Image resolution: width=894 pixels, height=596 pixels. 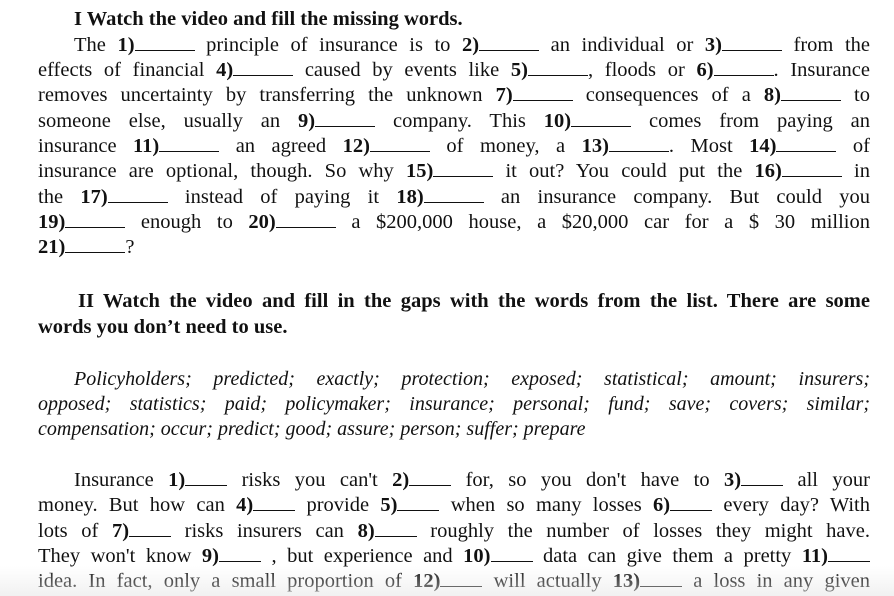 I want to click on text-fragment: . Insurance, so click(x=821, y=70).